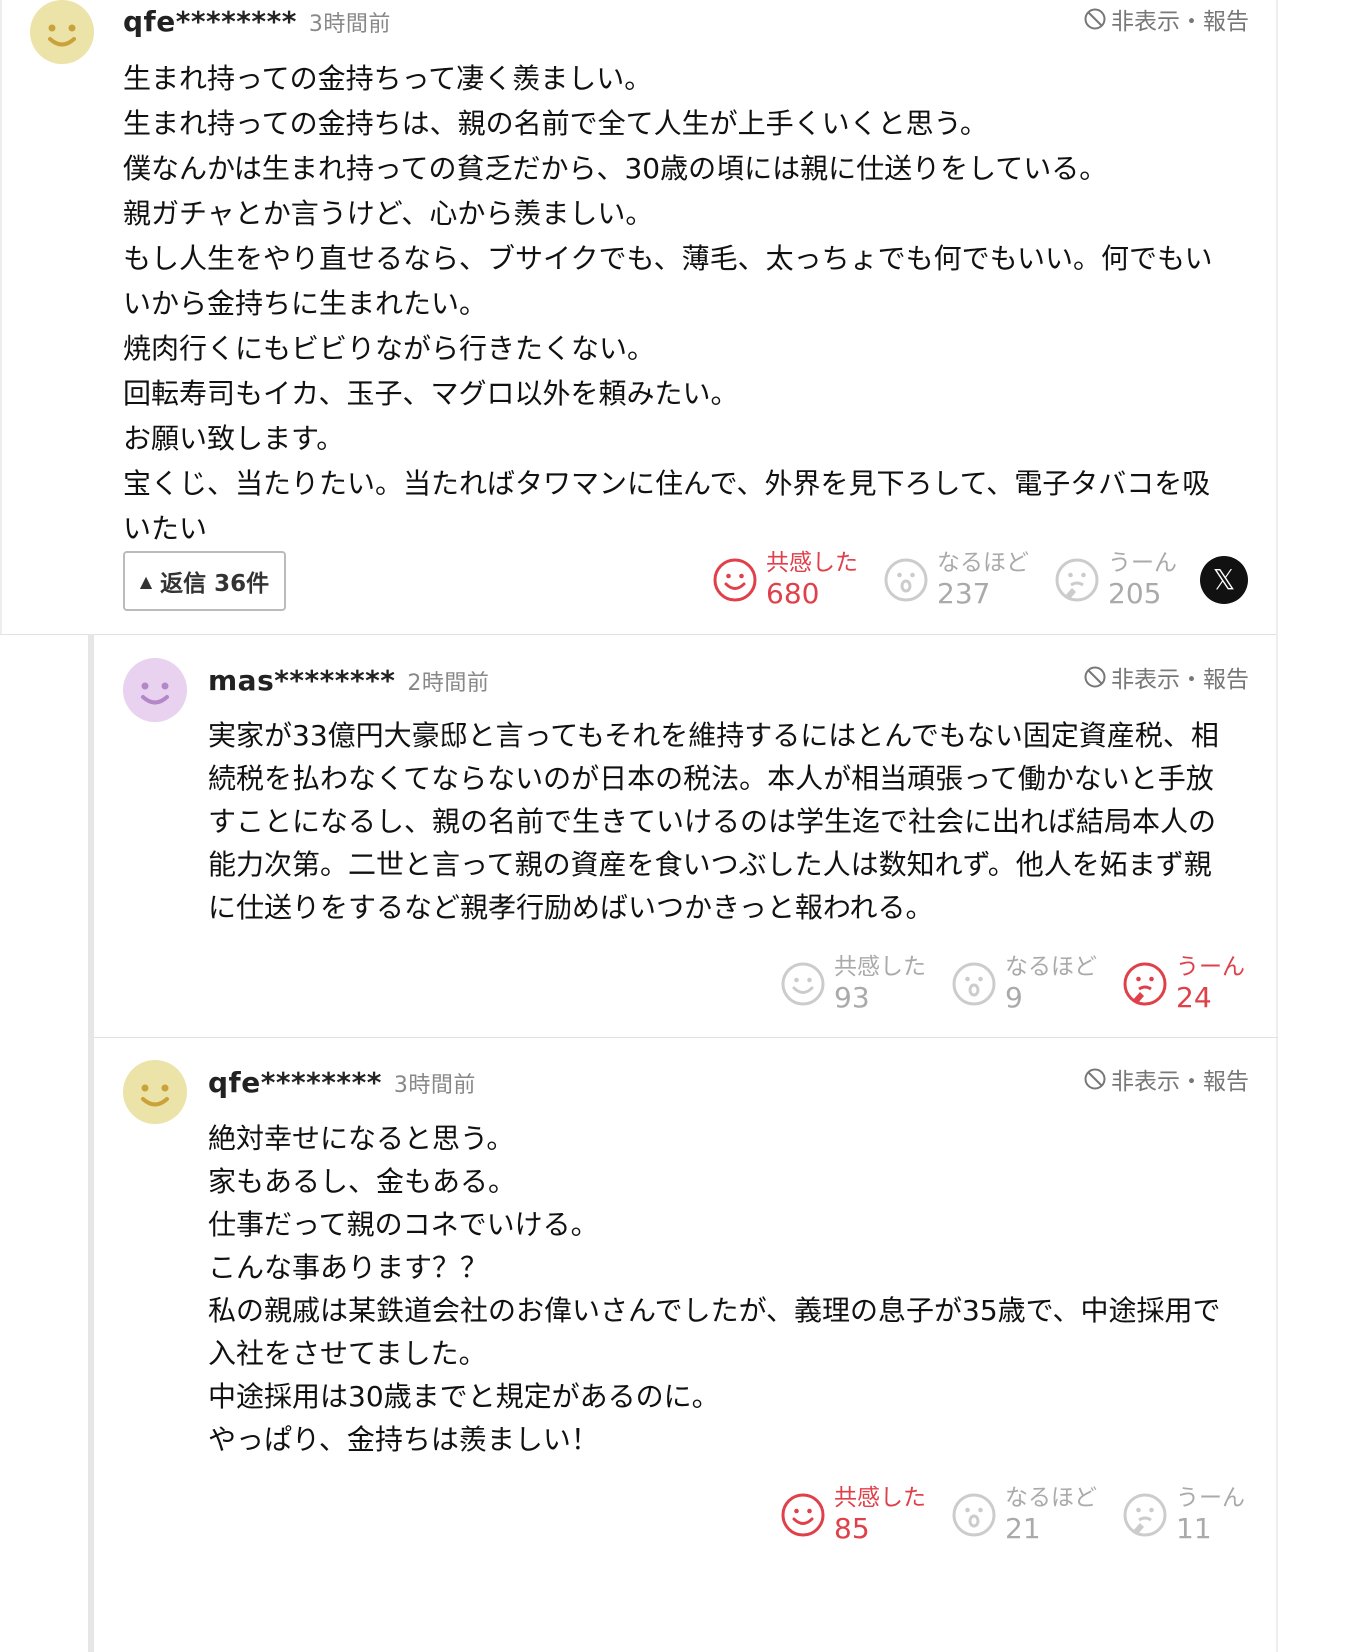  I want to click on reaction-empathy-button: 共感した 85, so click(853, 1515).